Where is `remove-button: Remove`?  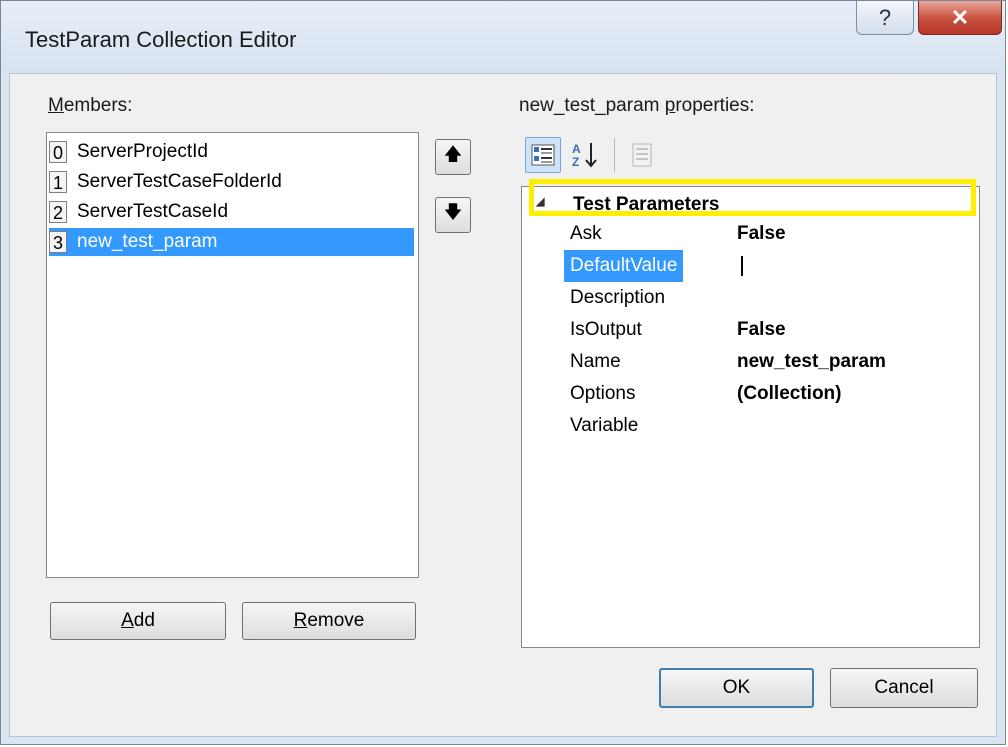 remove-button: Remove is located at coordinates (329, 621).